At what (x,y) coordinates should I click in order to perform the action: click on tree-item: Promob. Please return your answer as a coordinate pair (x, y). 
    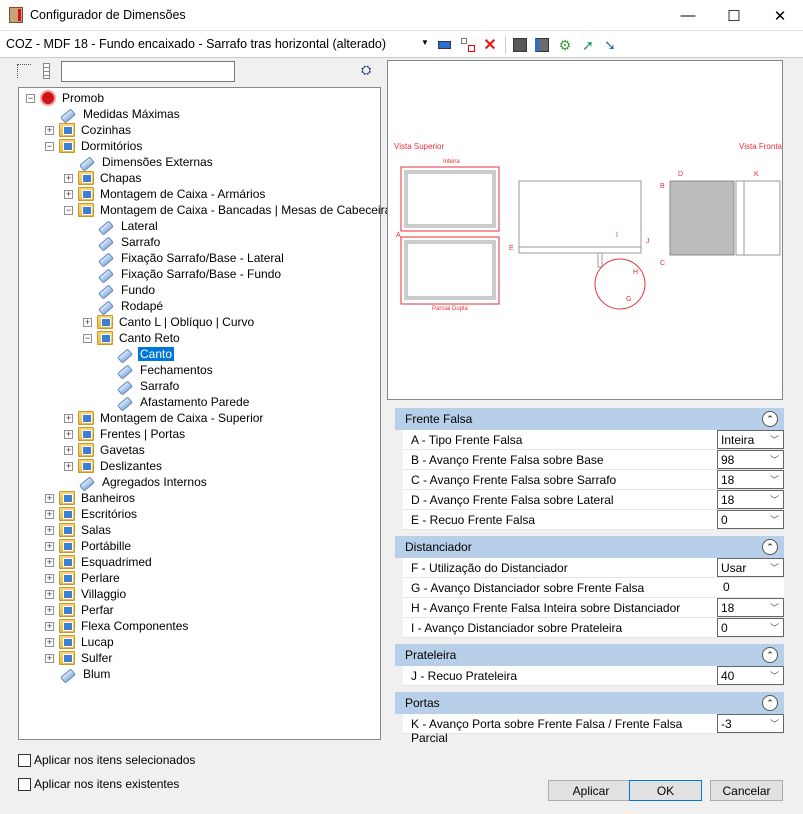
    Looking at the image, I should click on (73, 98).